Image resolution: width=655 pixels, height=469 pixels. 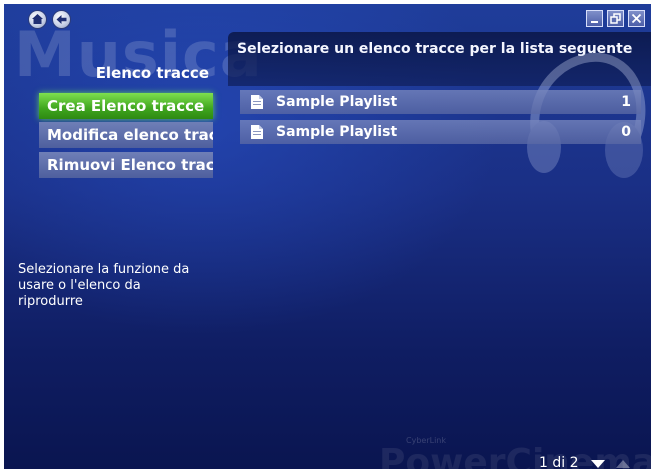 What do you see at coordinates (515, 455) in the screenshot?
I see `brand-watermark: PowerCinema` at bounding box center [515, 455].